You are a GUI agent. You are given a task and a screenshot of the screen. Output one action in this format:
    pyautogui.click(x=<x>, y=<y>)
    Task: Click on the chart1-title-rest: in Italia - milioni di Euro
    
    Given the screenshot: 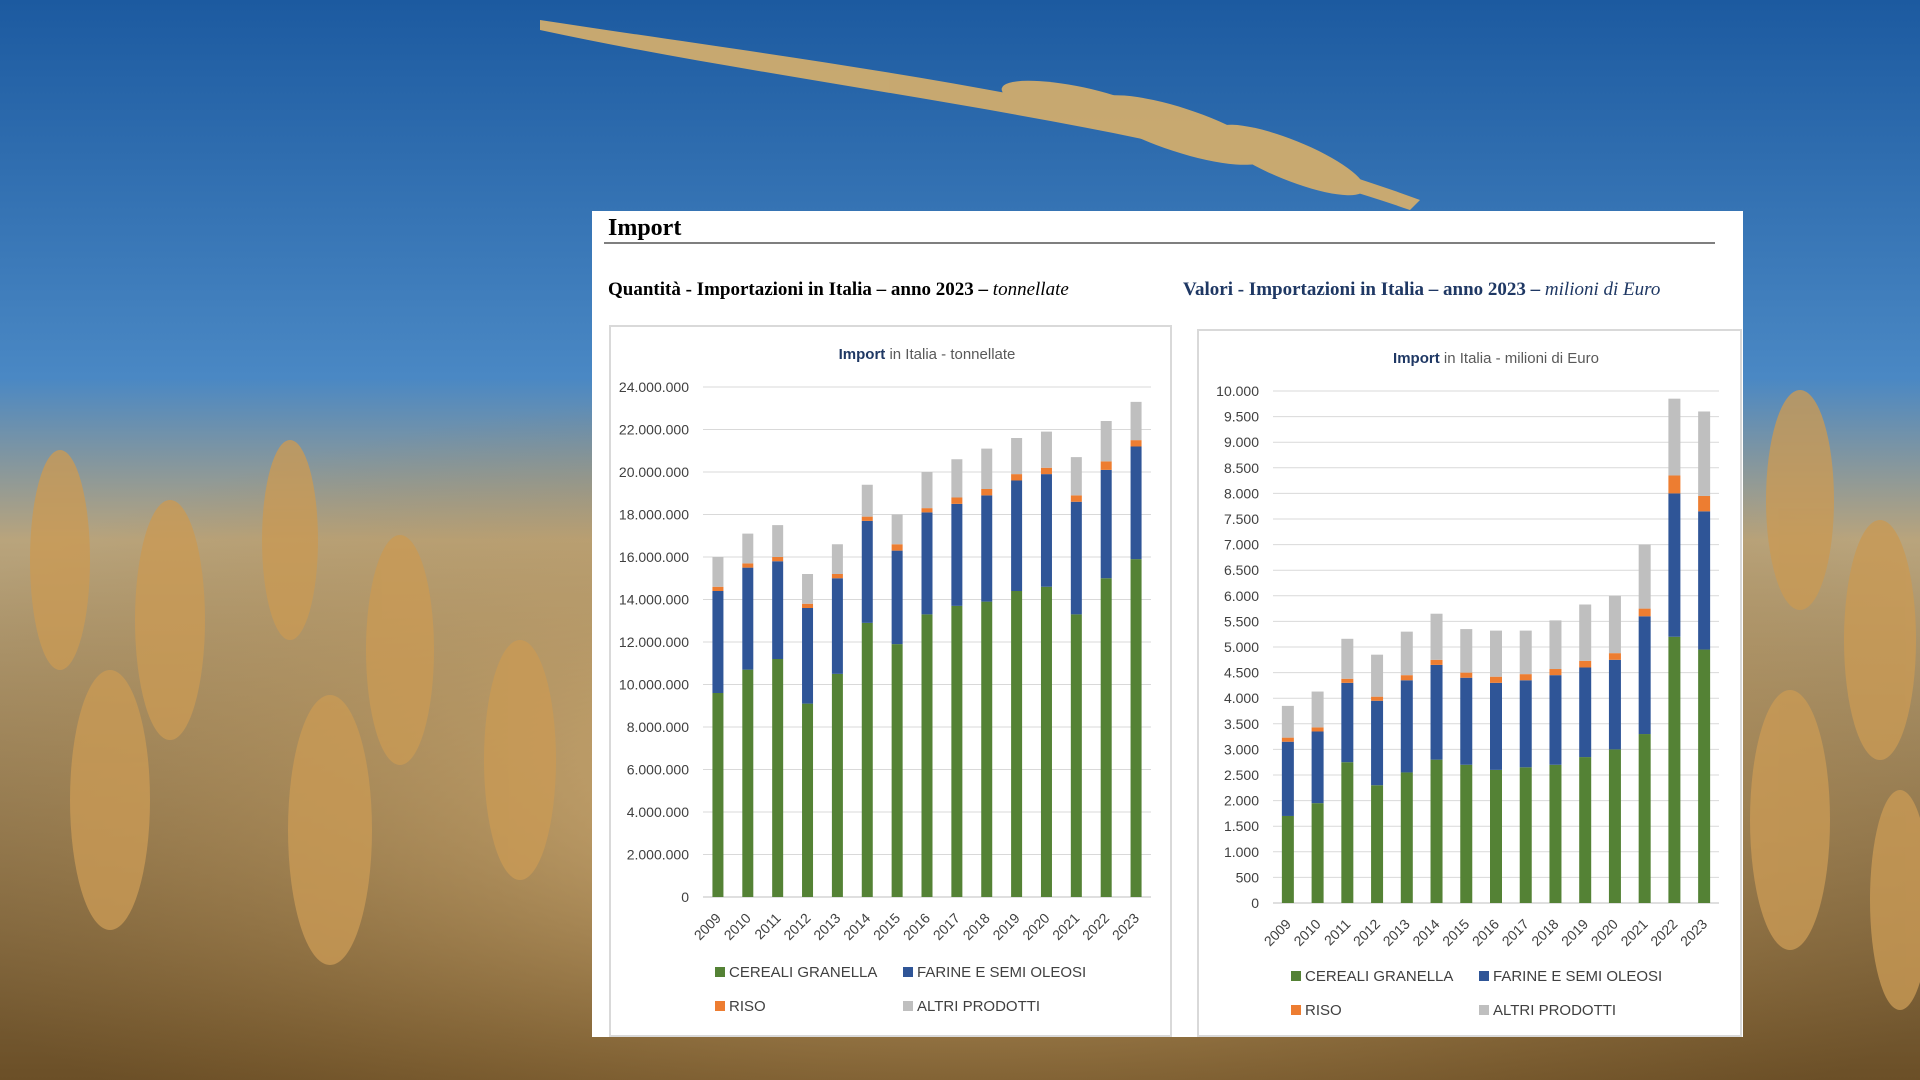 What is the action you would take?
    pyautogui.click(x=1519, y=358)
    